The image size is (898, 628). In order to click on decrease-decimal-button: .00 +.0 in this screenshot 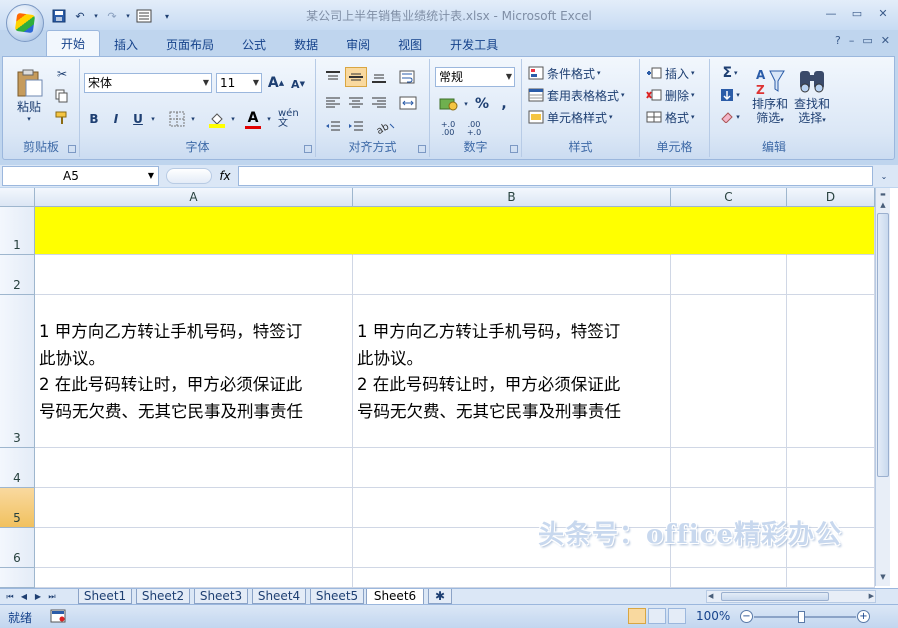, I will do `click(474, 129)`.